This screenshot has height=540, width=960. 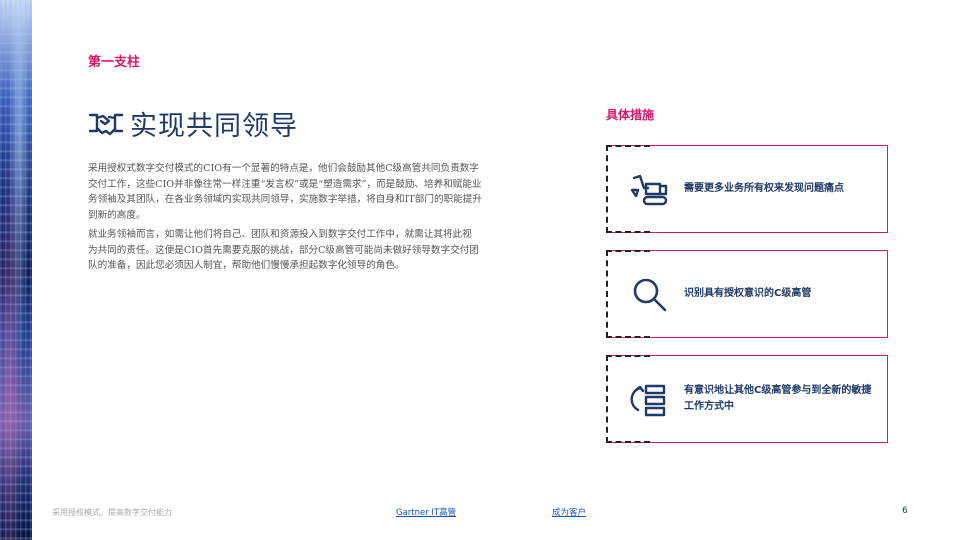 I want to click on footer-caption: 采用授权模式，提高数字交付能力, so click(x=112, y=512).